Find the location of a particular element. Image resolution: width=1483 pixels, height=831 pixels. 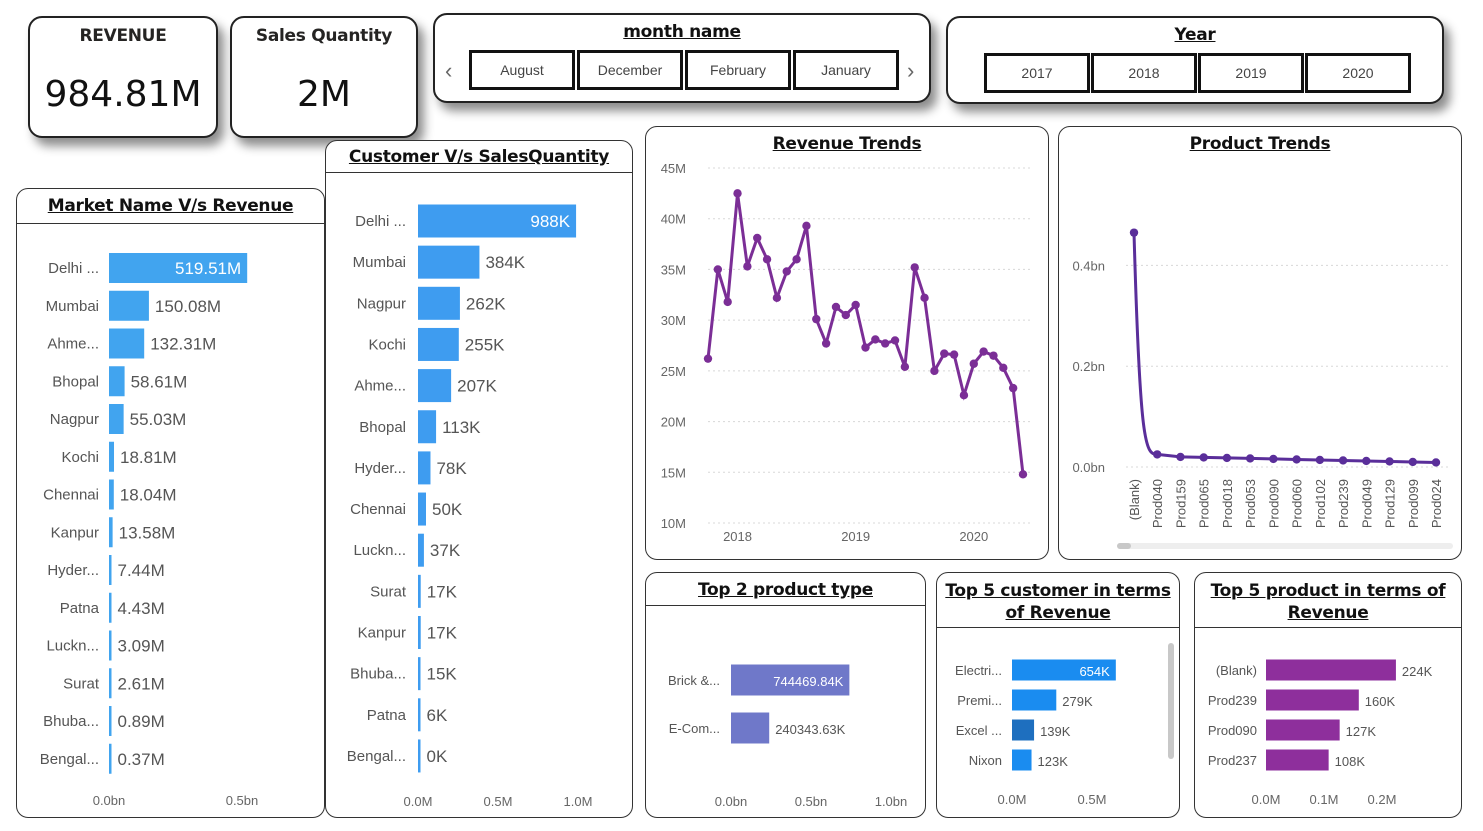

x-tick-label: Prod239 is located at coordinates (1343, 503).